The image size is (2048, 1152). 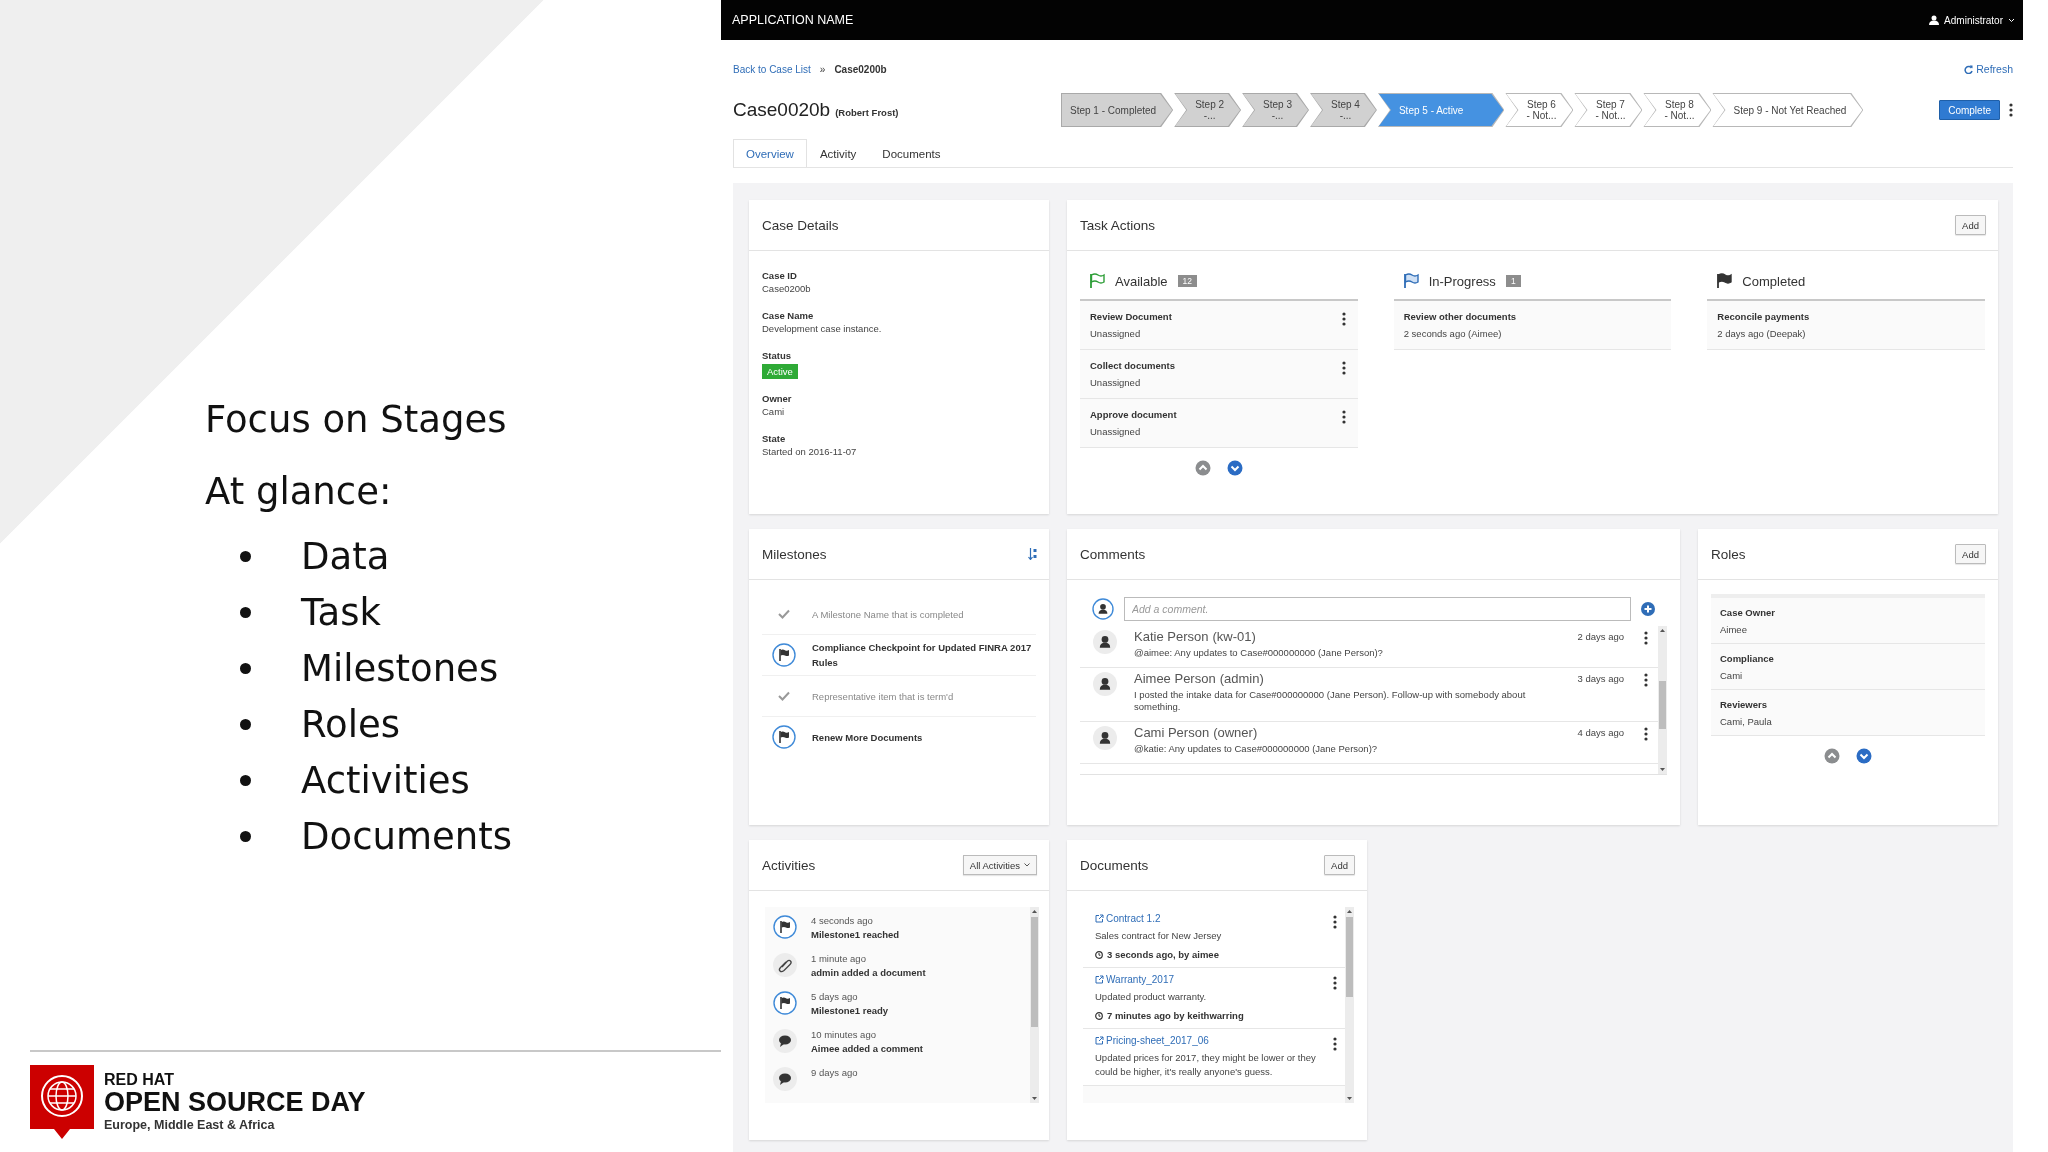 What do you see at coordinates (786, 289) in the screenshot?
I see `field-value: Case0200b` at bounding box center [786, 289].